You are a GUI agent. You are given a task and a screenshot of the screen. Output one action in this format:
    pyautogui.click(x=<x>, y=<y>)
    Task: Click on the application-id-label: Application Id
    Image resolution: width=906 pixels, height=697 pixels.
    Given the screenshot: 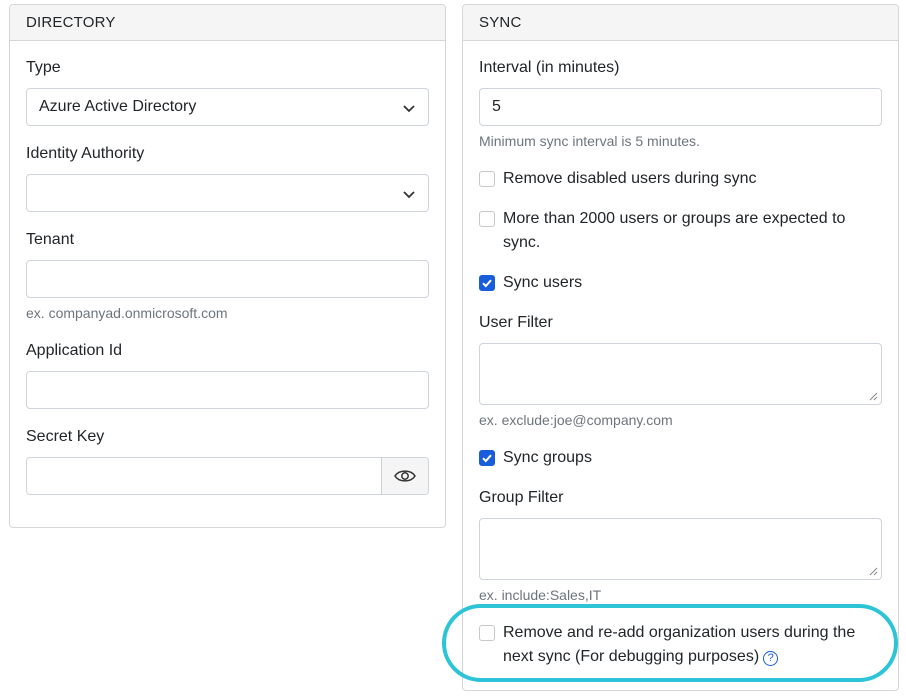 What is the action you would take?
    pyautogui.click(x=74, y=351)
    